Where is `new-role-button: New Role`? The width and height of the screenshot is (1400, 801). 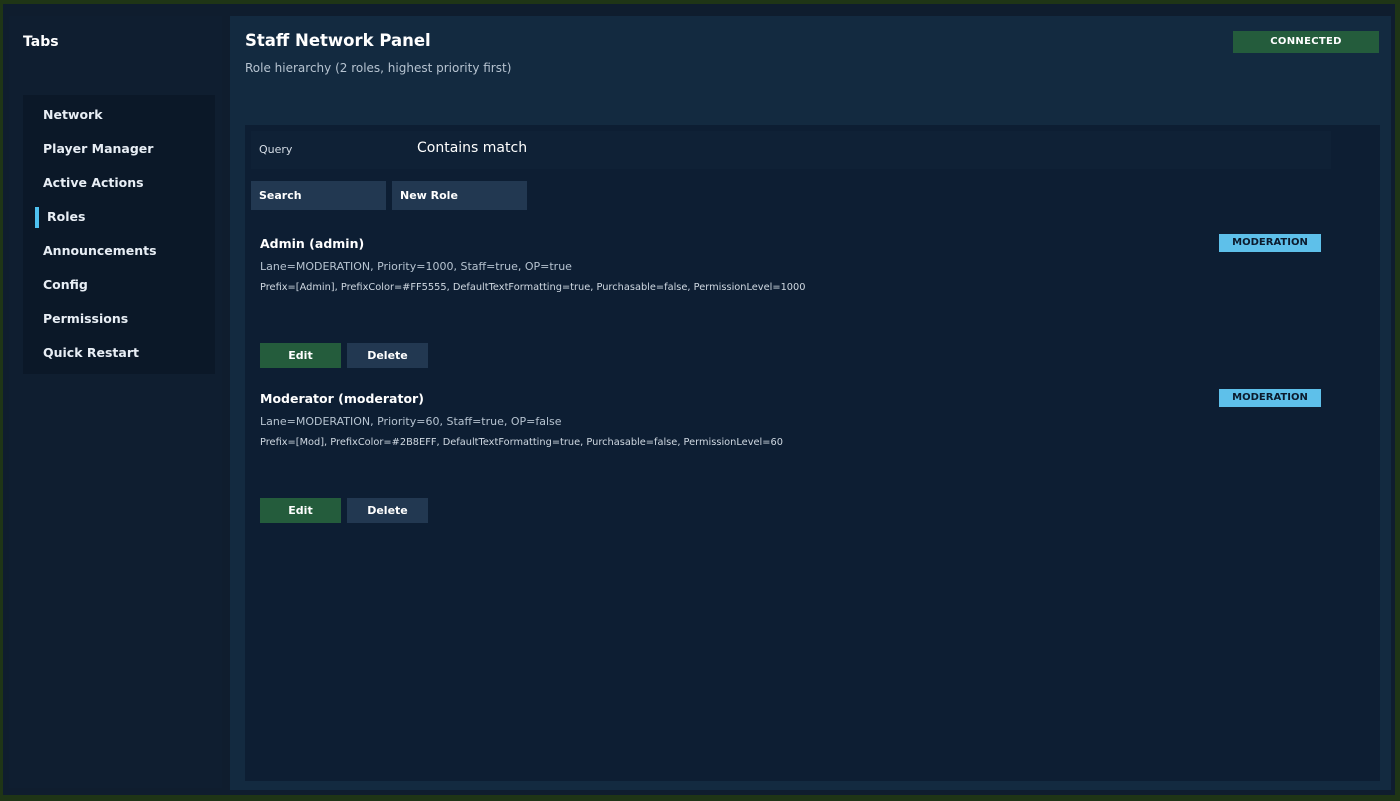
new-role-button: New Role is located at coordinates (459, 195).